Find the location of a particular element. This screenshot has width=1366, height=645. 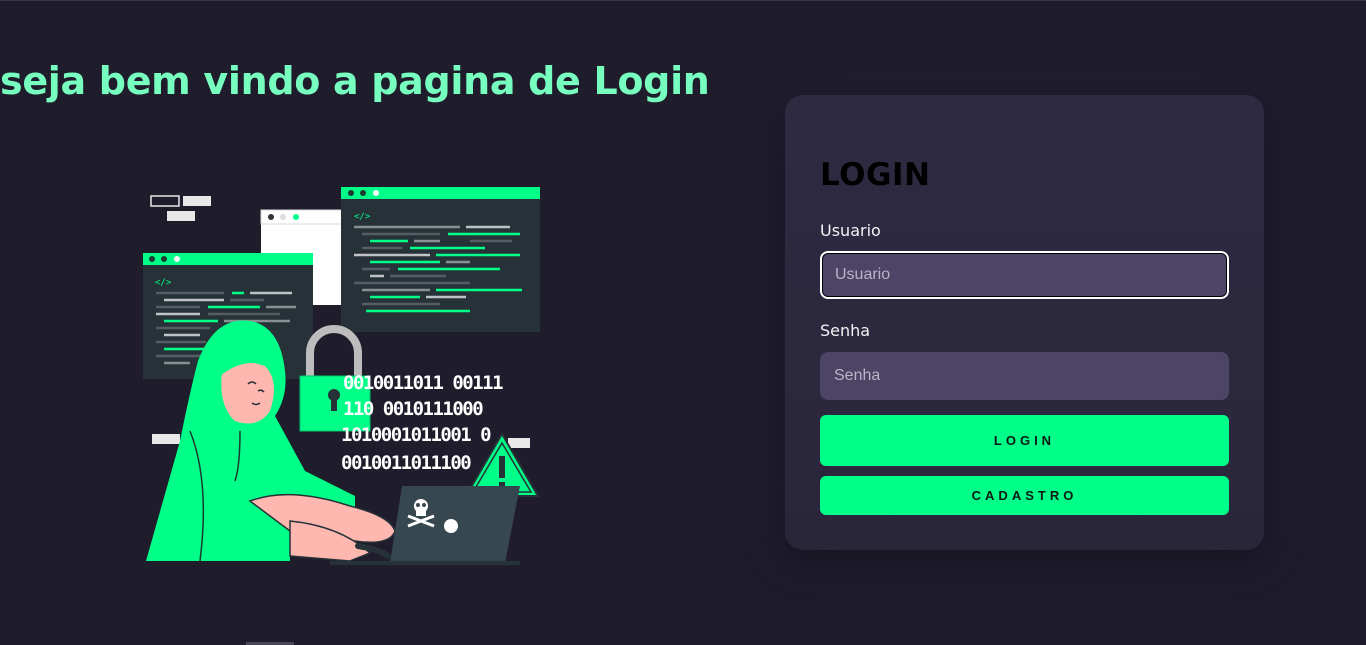

login-button: LOGIN is located at coordinates (1024, 440).